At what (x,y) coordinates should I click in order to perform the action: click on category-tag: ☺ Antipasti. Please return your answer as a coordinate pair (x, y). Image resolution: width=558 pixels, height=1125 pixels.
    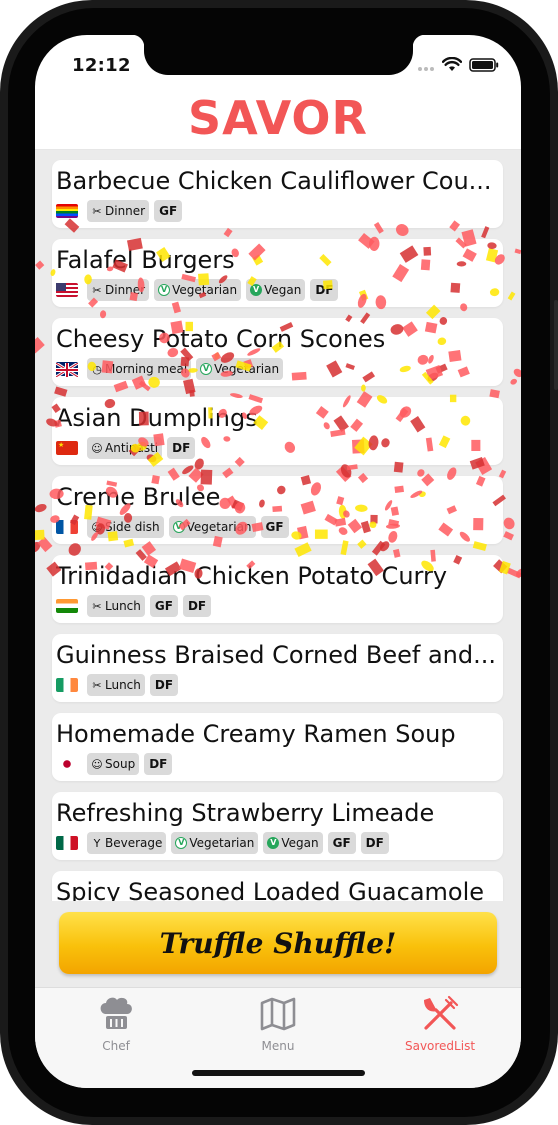
    Looking at the image, I should click on (125, 448).